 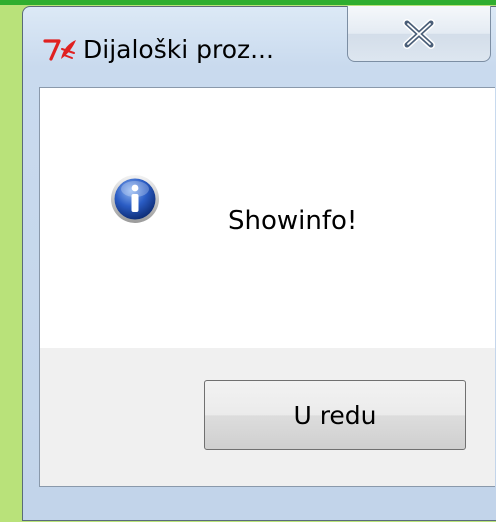 I want to click on info-icon, so click(x=135, y=199).